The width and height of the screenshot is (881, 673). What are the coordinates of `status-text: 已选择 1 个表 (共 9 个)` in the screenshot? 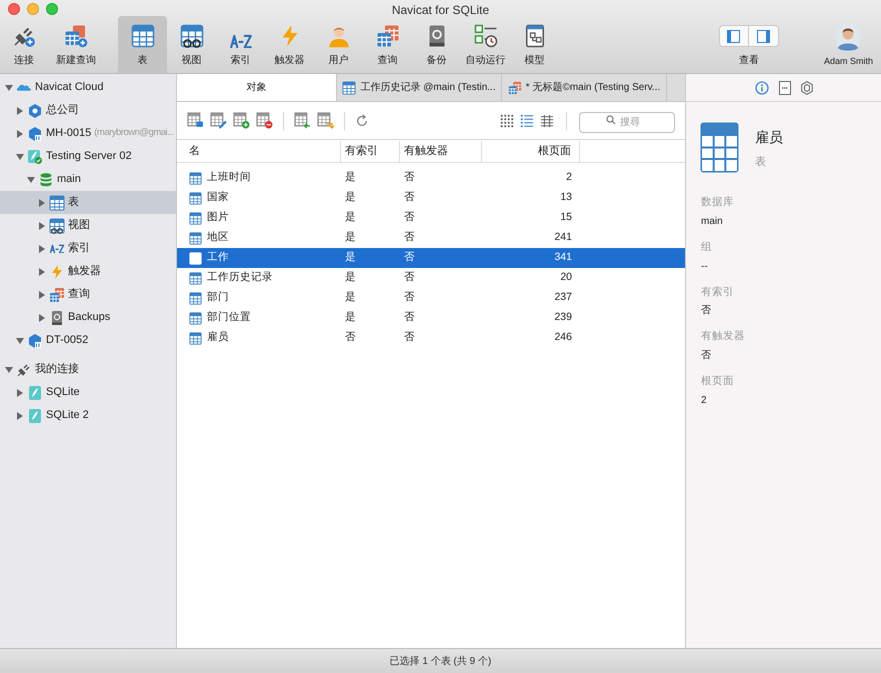 It's located at (441, 661).